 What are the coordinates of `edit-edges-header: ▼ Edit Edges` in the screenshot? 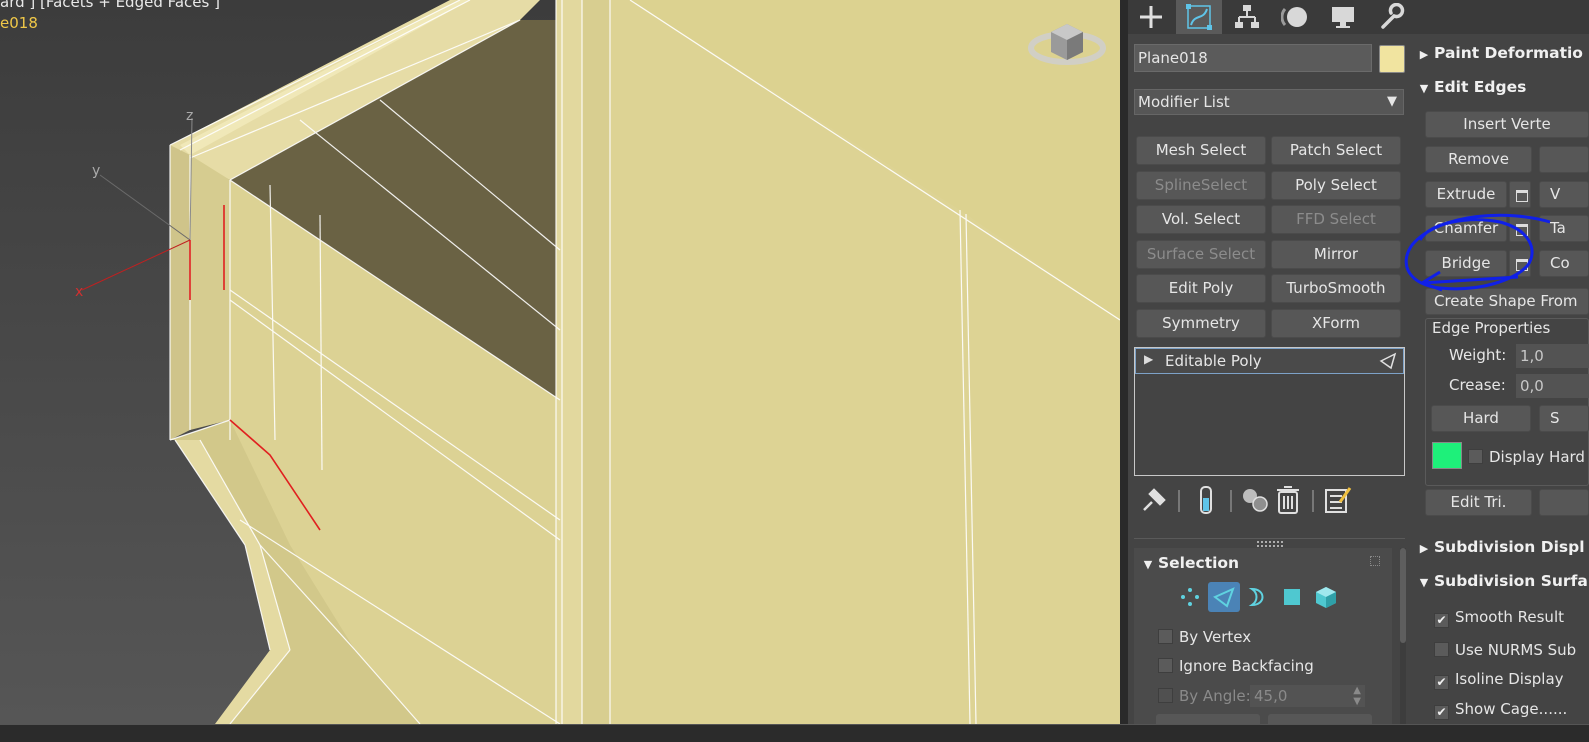 It's located at (1470, 87).